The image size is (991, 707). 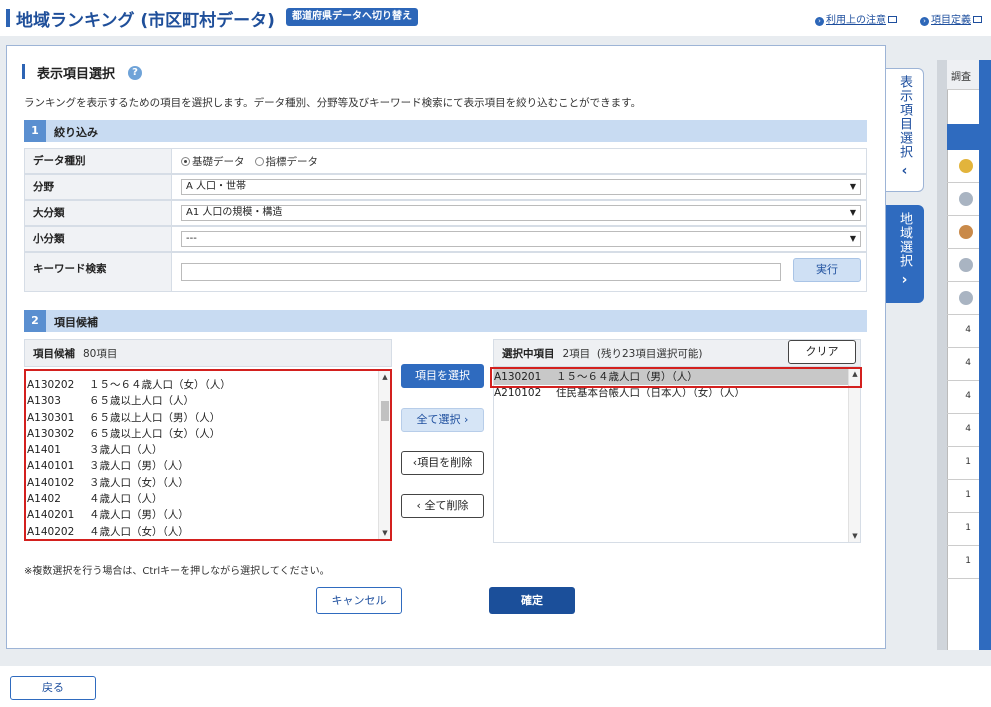 I want to click on candidates-scrollbar: ▲ ▼, so click(x=384, y=455).